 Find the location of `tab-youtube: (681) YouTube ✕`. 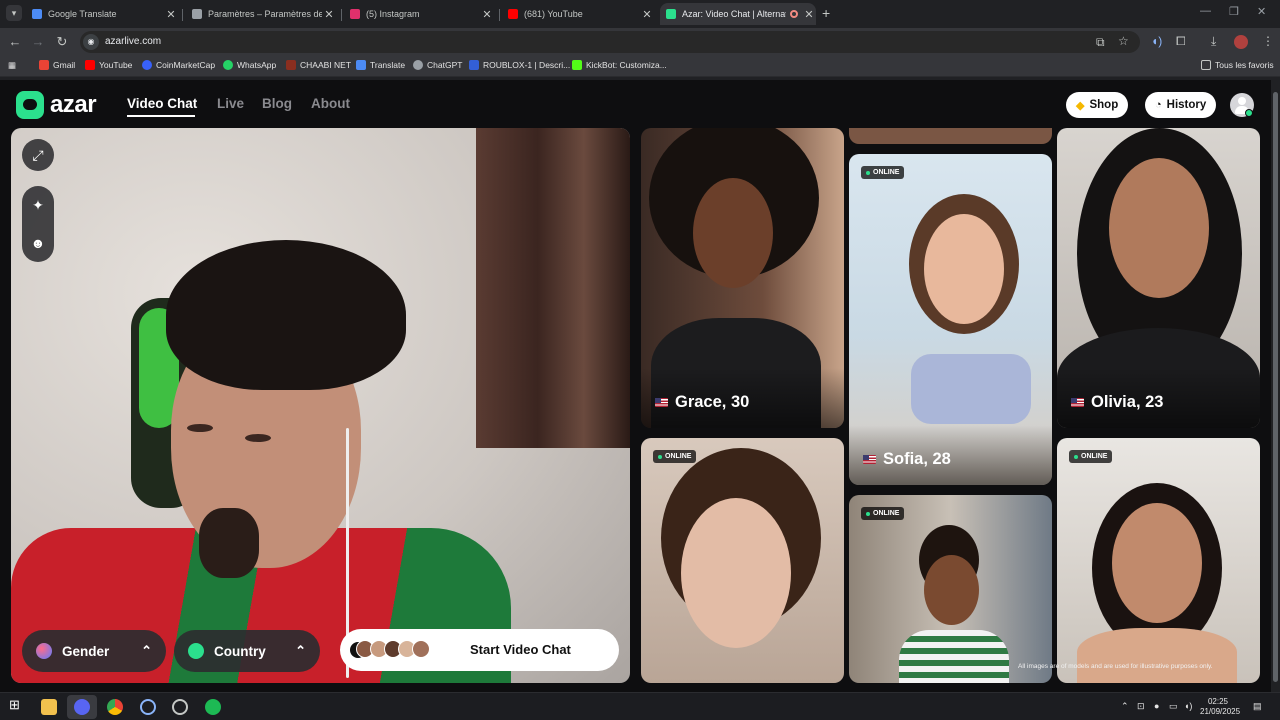

tab-youtube: (681) YouTube ✕ is located at coordinates (579, 14).